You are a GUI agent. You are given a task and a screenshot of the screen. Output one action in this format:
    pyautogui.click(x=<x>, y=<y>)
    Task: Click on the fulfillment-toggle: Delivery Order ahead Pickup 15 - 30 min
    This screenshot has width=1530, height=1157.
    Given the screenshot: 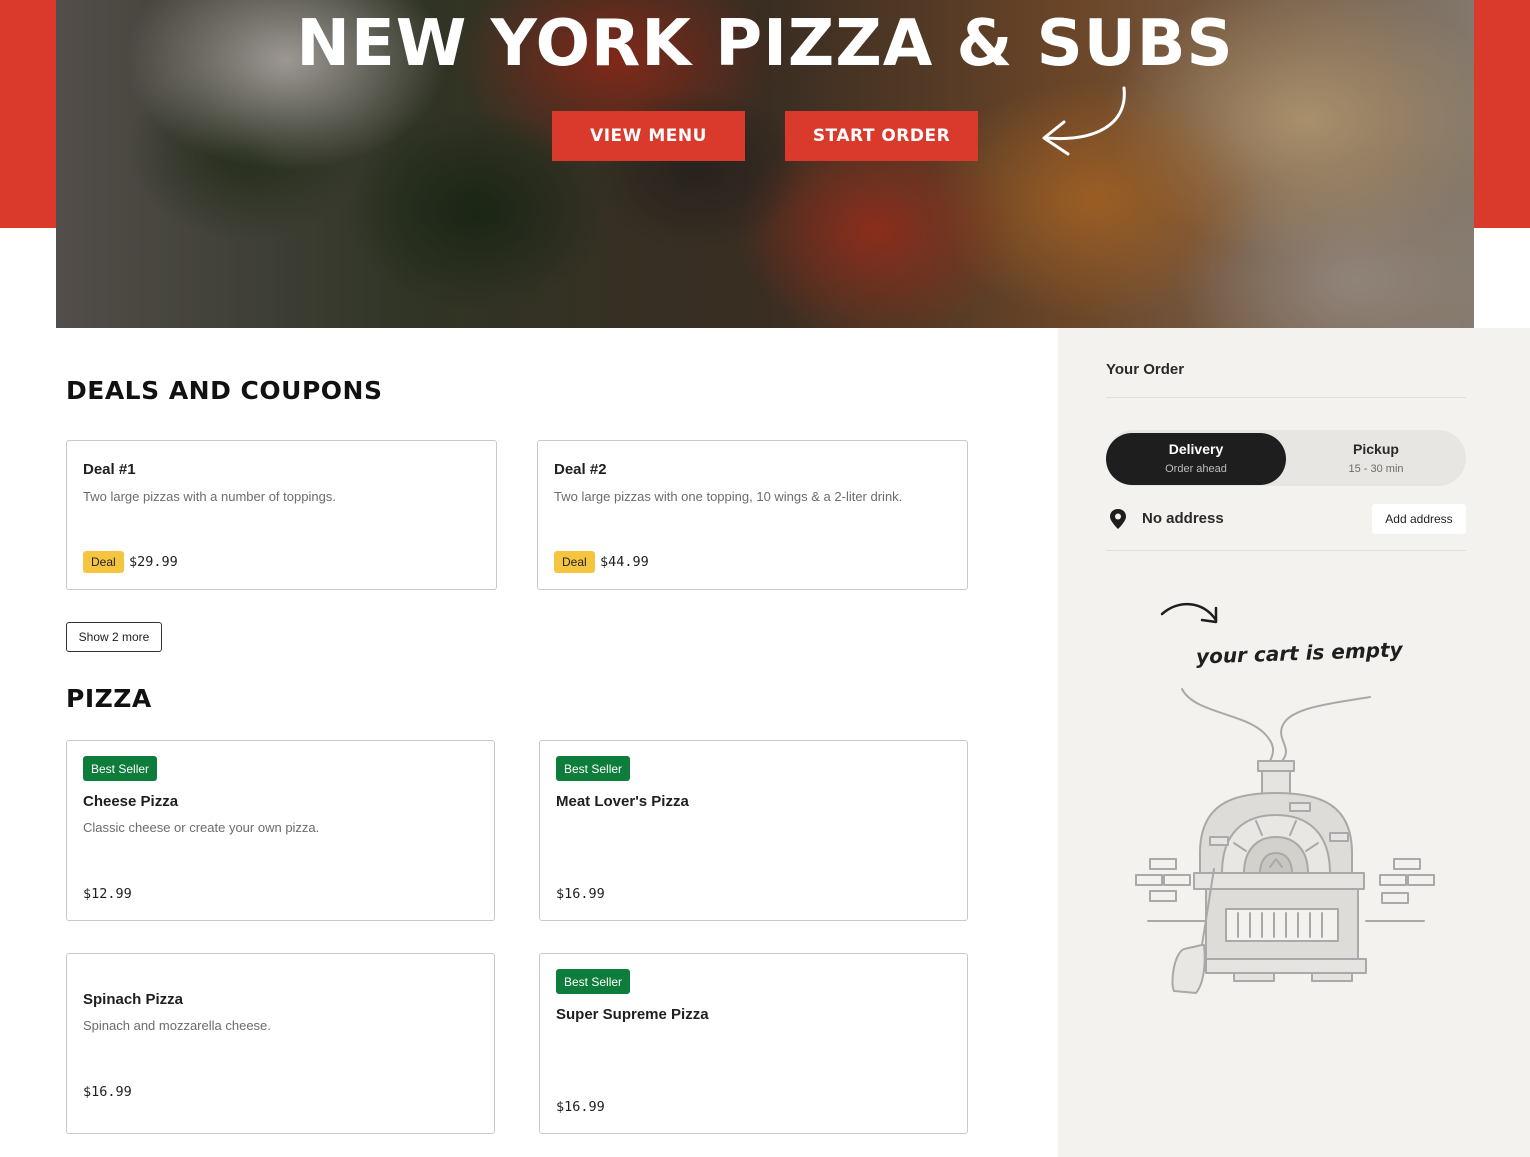 What is the action you would take?
    pyautogui.click(x=1286, y=458)
    